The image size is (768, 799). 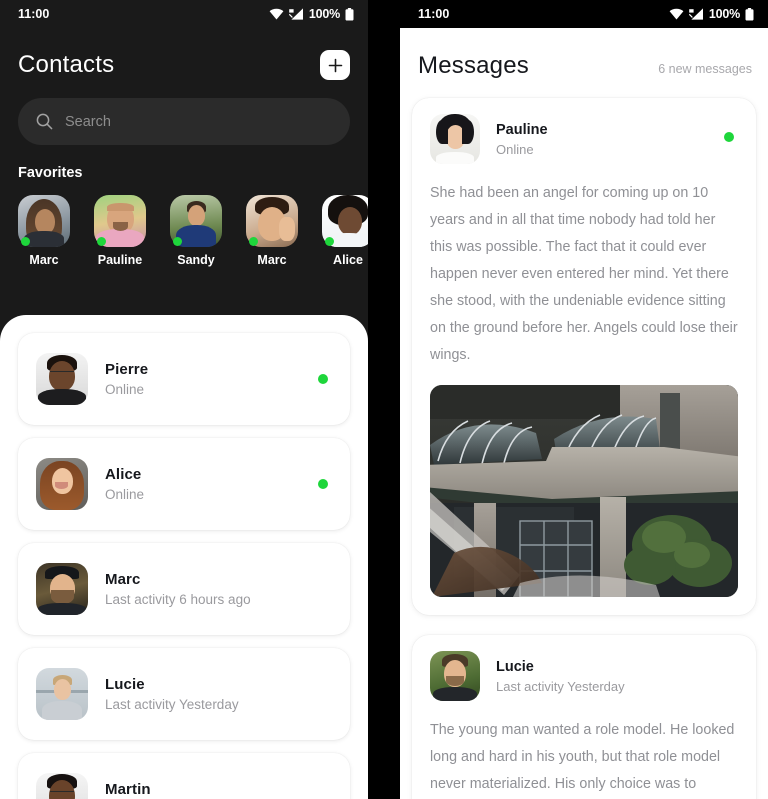 I want to click on contact-row: Lucie Last activity Yesterday, so click(x=184, y=694).